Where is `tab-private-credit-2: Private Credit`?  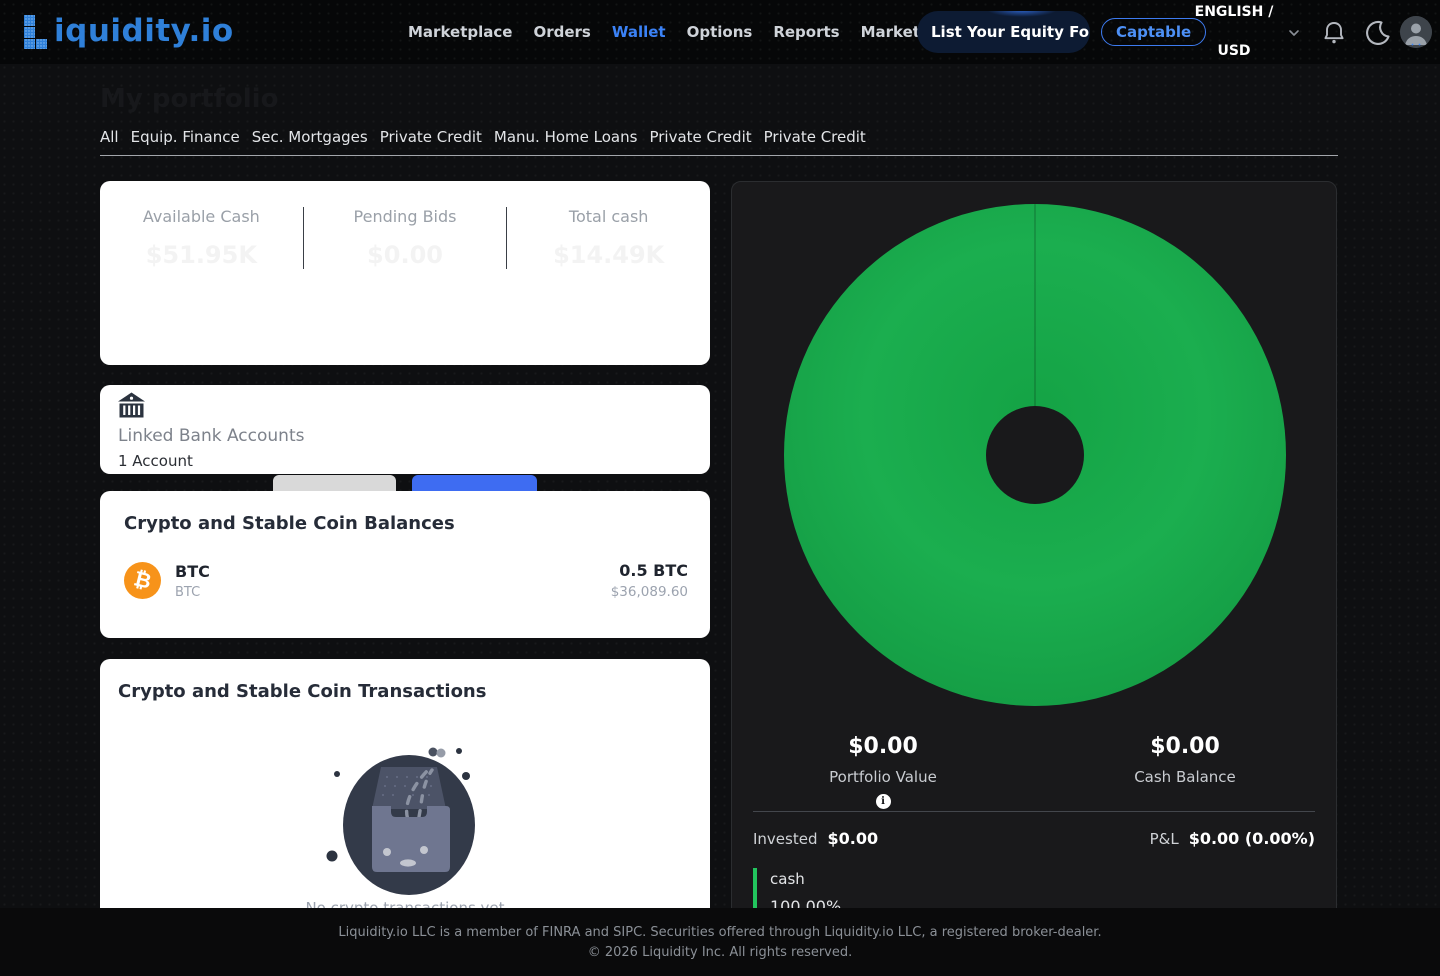
tab-private-credit-2: Private Credit is located at coordinates (700, 137).